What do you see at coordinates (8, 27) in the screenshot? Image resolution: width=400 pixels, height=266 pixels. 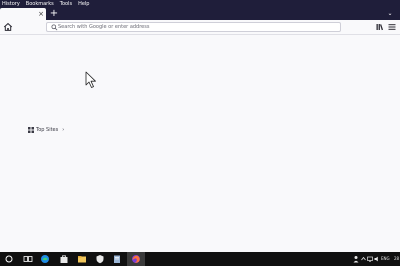 I see `home-icon` at bounding box center [8, 27].